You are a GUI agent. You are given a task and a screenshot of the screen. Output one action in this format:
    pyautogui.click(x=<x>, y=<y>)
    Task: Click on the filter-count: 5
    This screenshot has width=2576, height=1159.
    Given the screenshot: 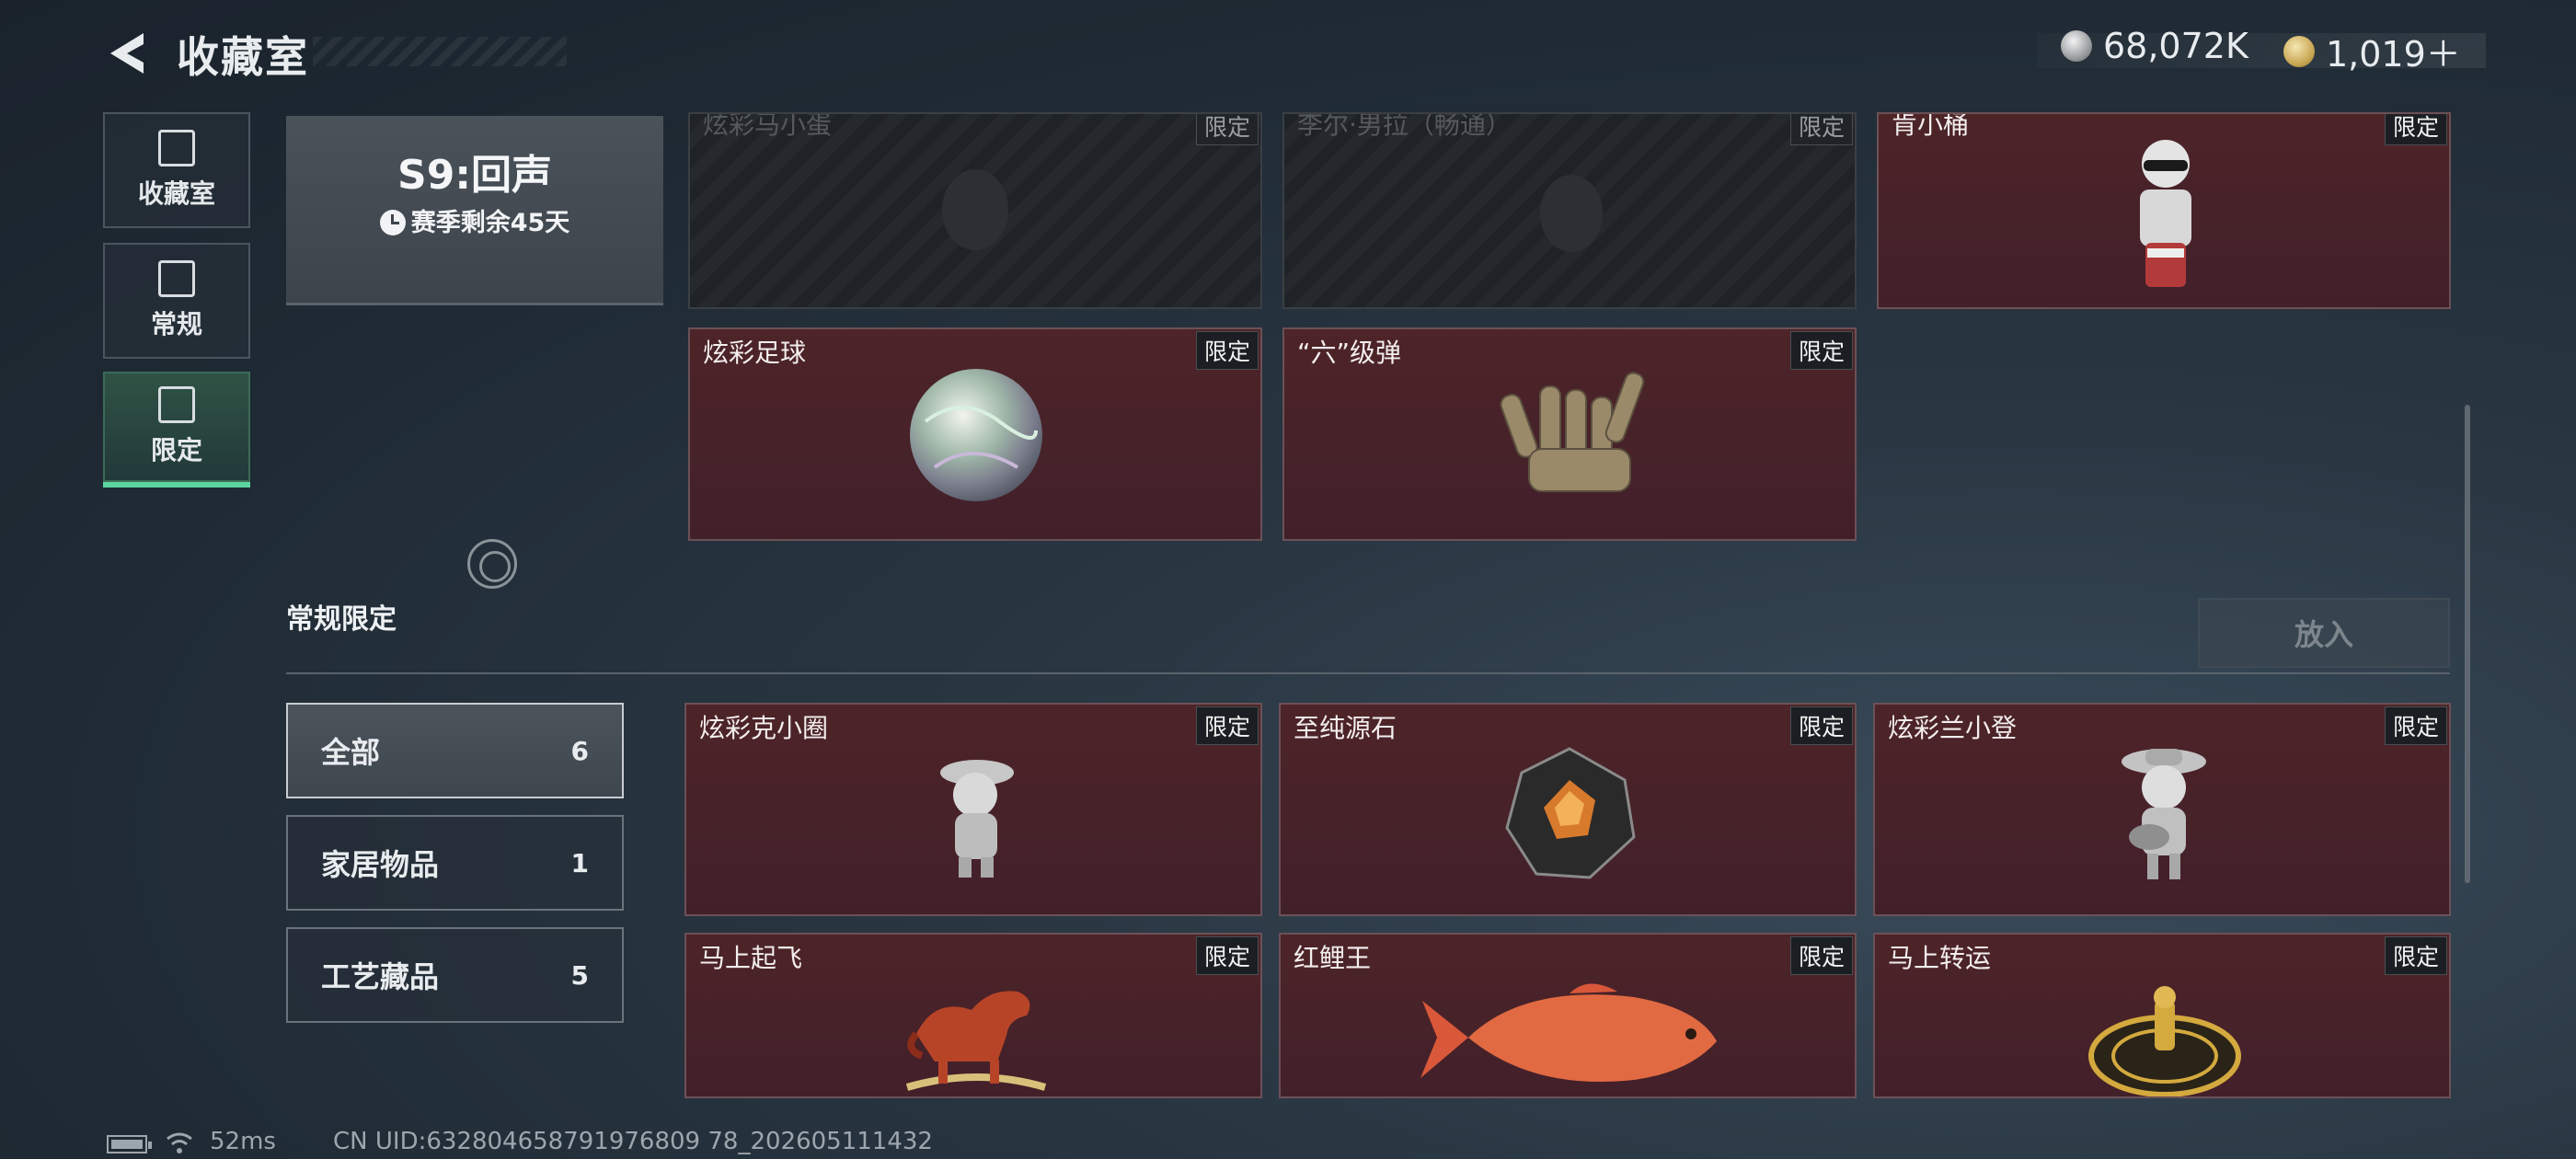 What is the action you would take?
    pyautogui.click(x=579, y=975)
    